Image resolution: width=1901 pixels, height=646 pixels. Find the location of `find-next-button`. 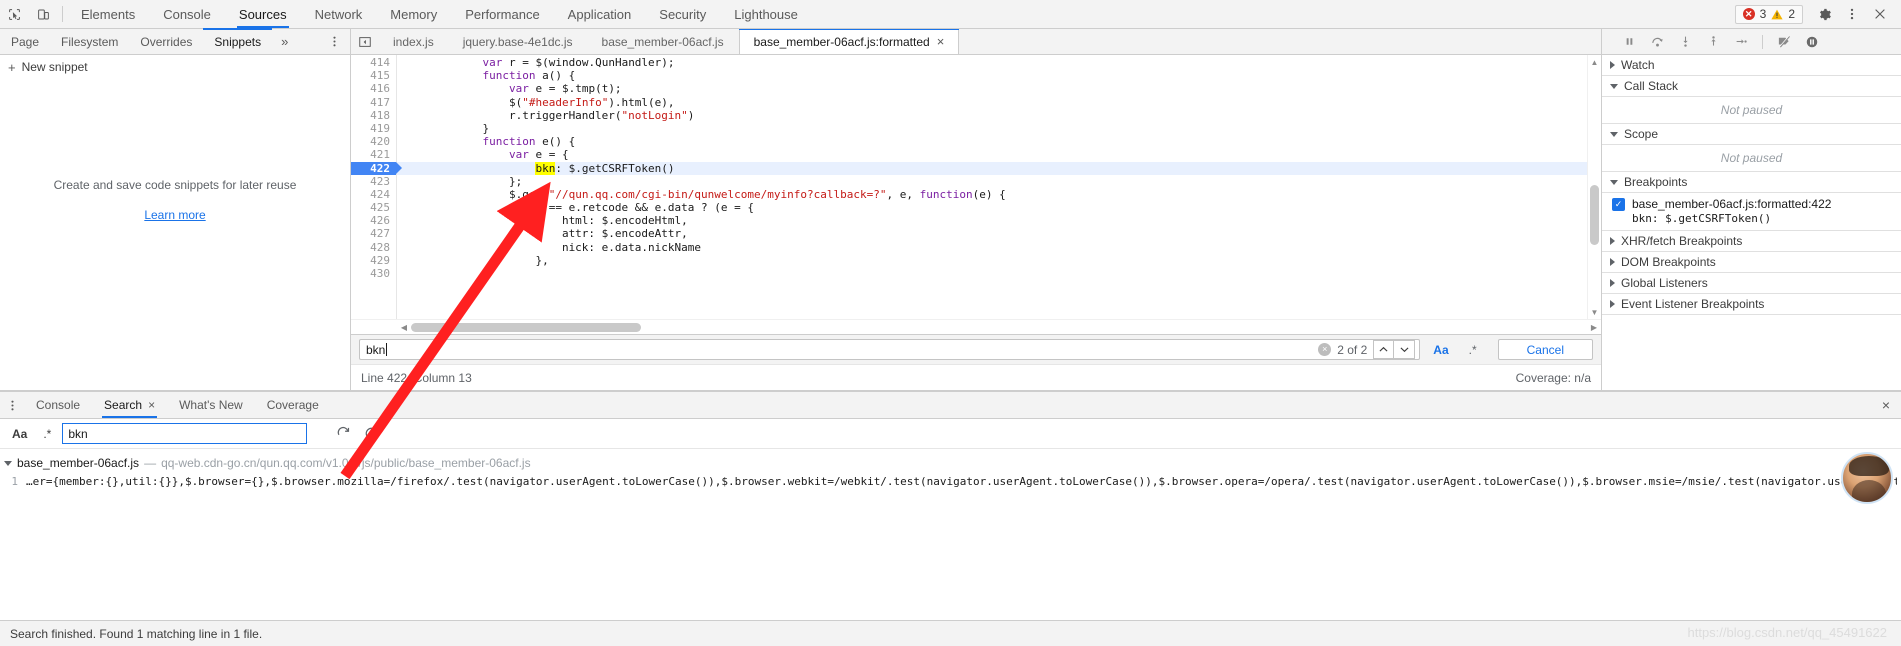

find-next-button is located at coordinates (1405, 349).